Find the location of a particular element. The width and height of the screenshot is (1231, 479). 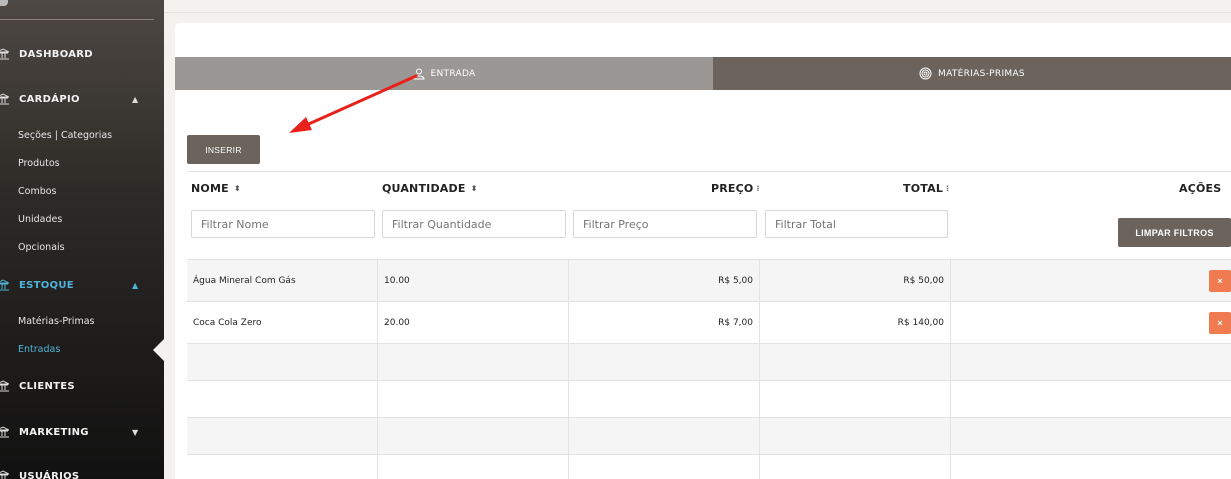

sidebar-item-cardapio: CARDÁPIO ▲ is located at coordinates (82, 99).